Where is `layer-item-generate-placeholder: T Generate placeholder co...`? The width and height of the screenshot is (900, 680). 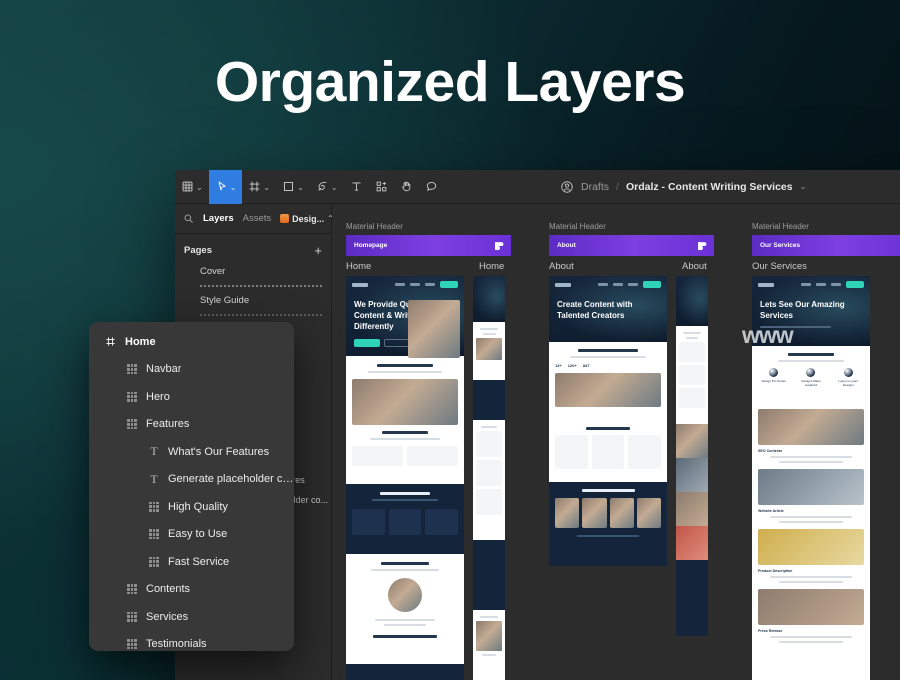
layer-item-generate-placeholder: T Generate placeholder co... is located at coordinates (191, 480).